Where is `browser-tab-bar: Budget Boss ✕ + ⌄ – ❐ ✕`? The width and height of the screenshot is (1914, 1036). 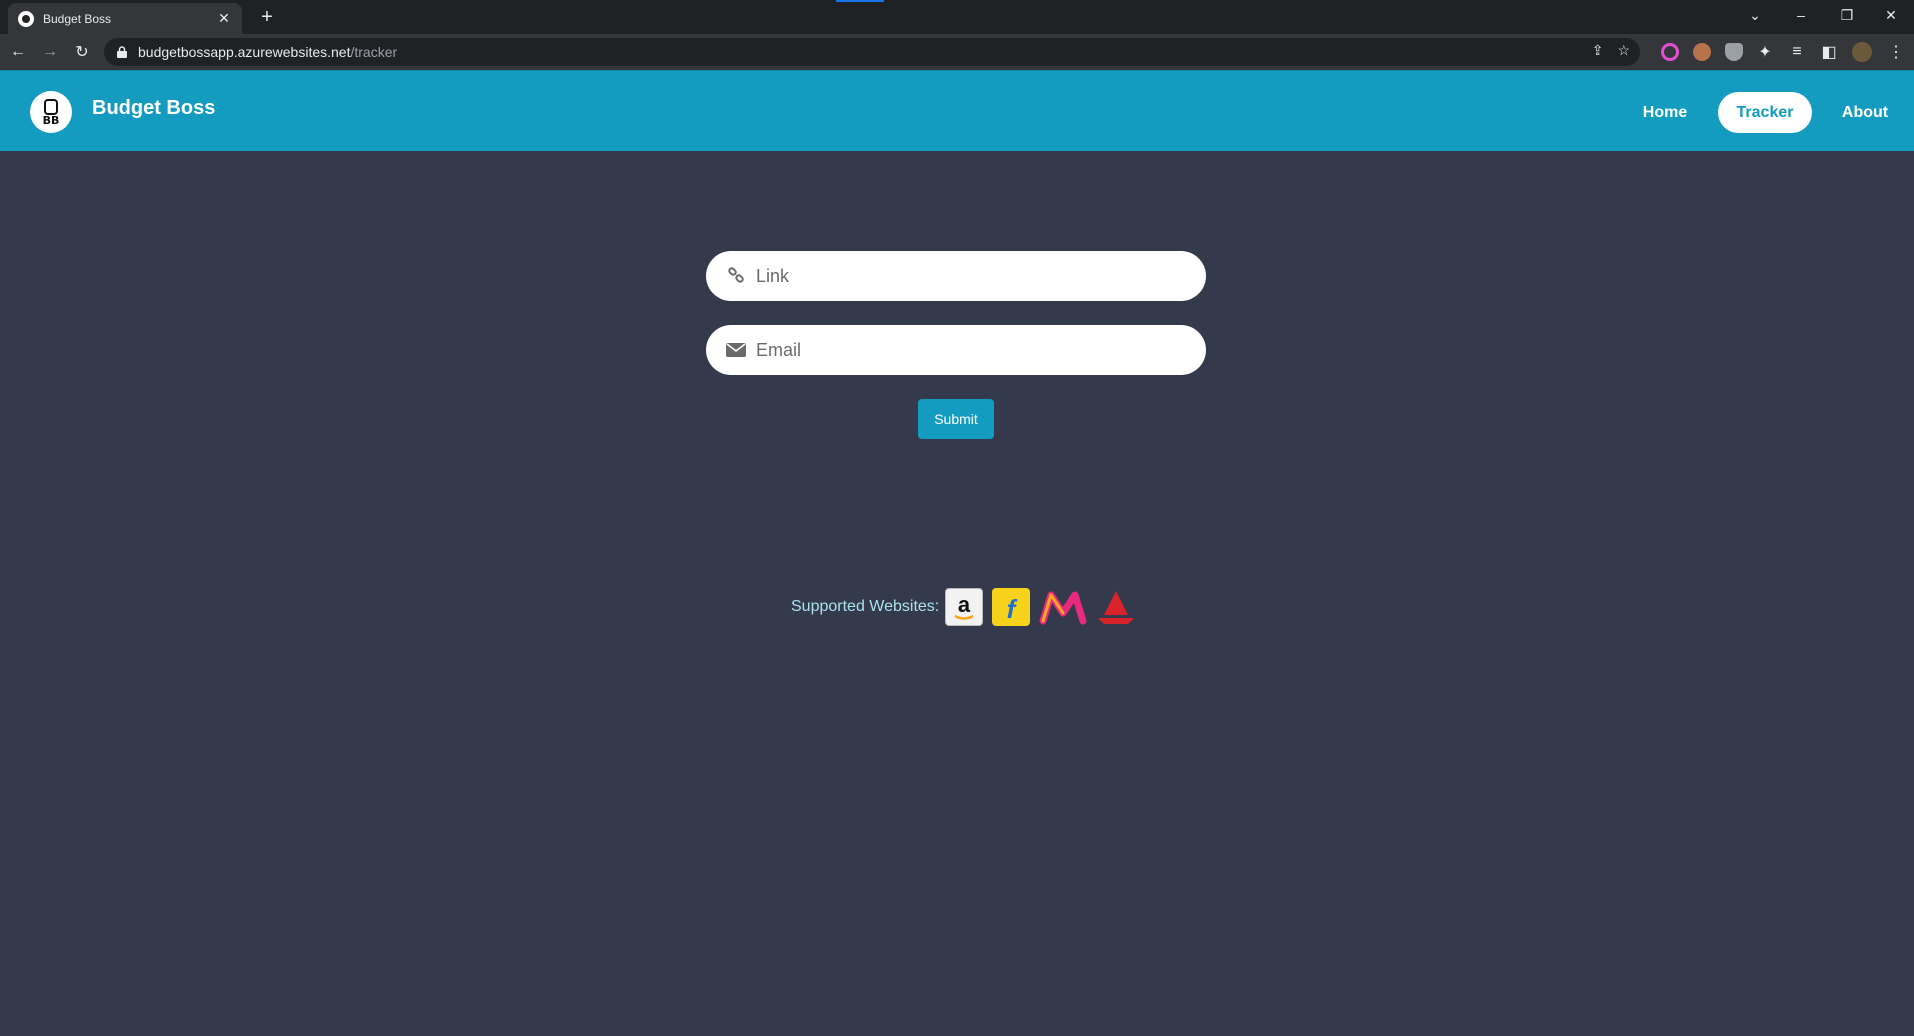
browser-tab-bar: Budget Boss ✕ + ⌄ – ❐ ✕ is located at coordinates (957, 17).